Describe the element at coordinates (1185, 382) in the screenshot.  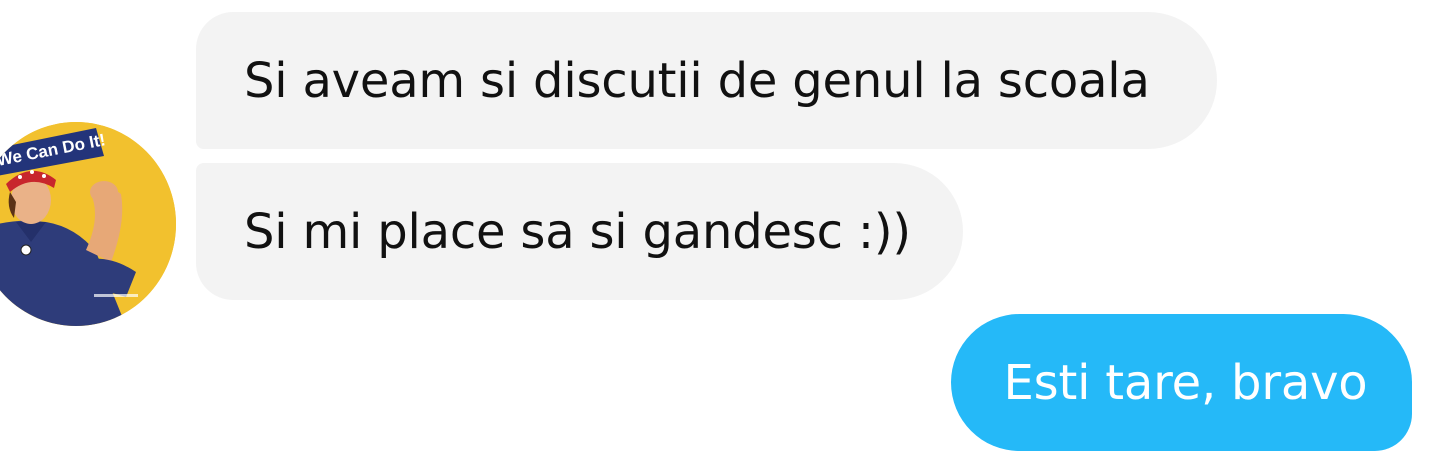
I see `message-text: Esti tare, bravo` at that location.